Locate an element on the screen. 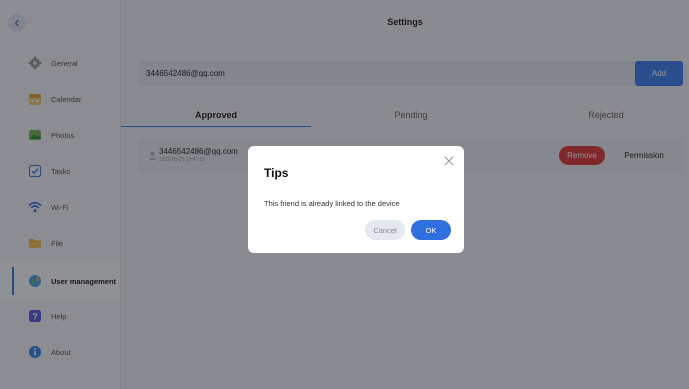 This screenshot has height=389, width=689. dialog-title: Tips is located at coordinates (276, 173).